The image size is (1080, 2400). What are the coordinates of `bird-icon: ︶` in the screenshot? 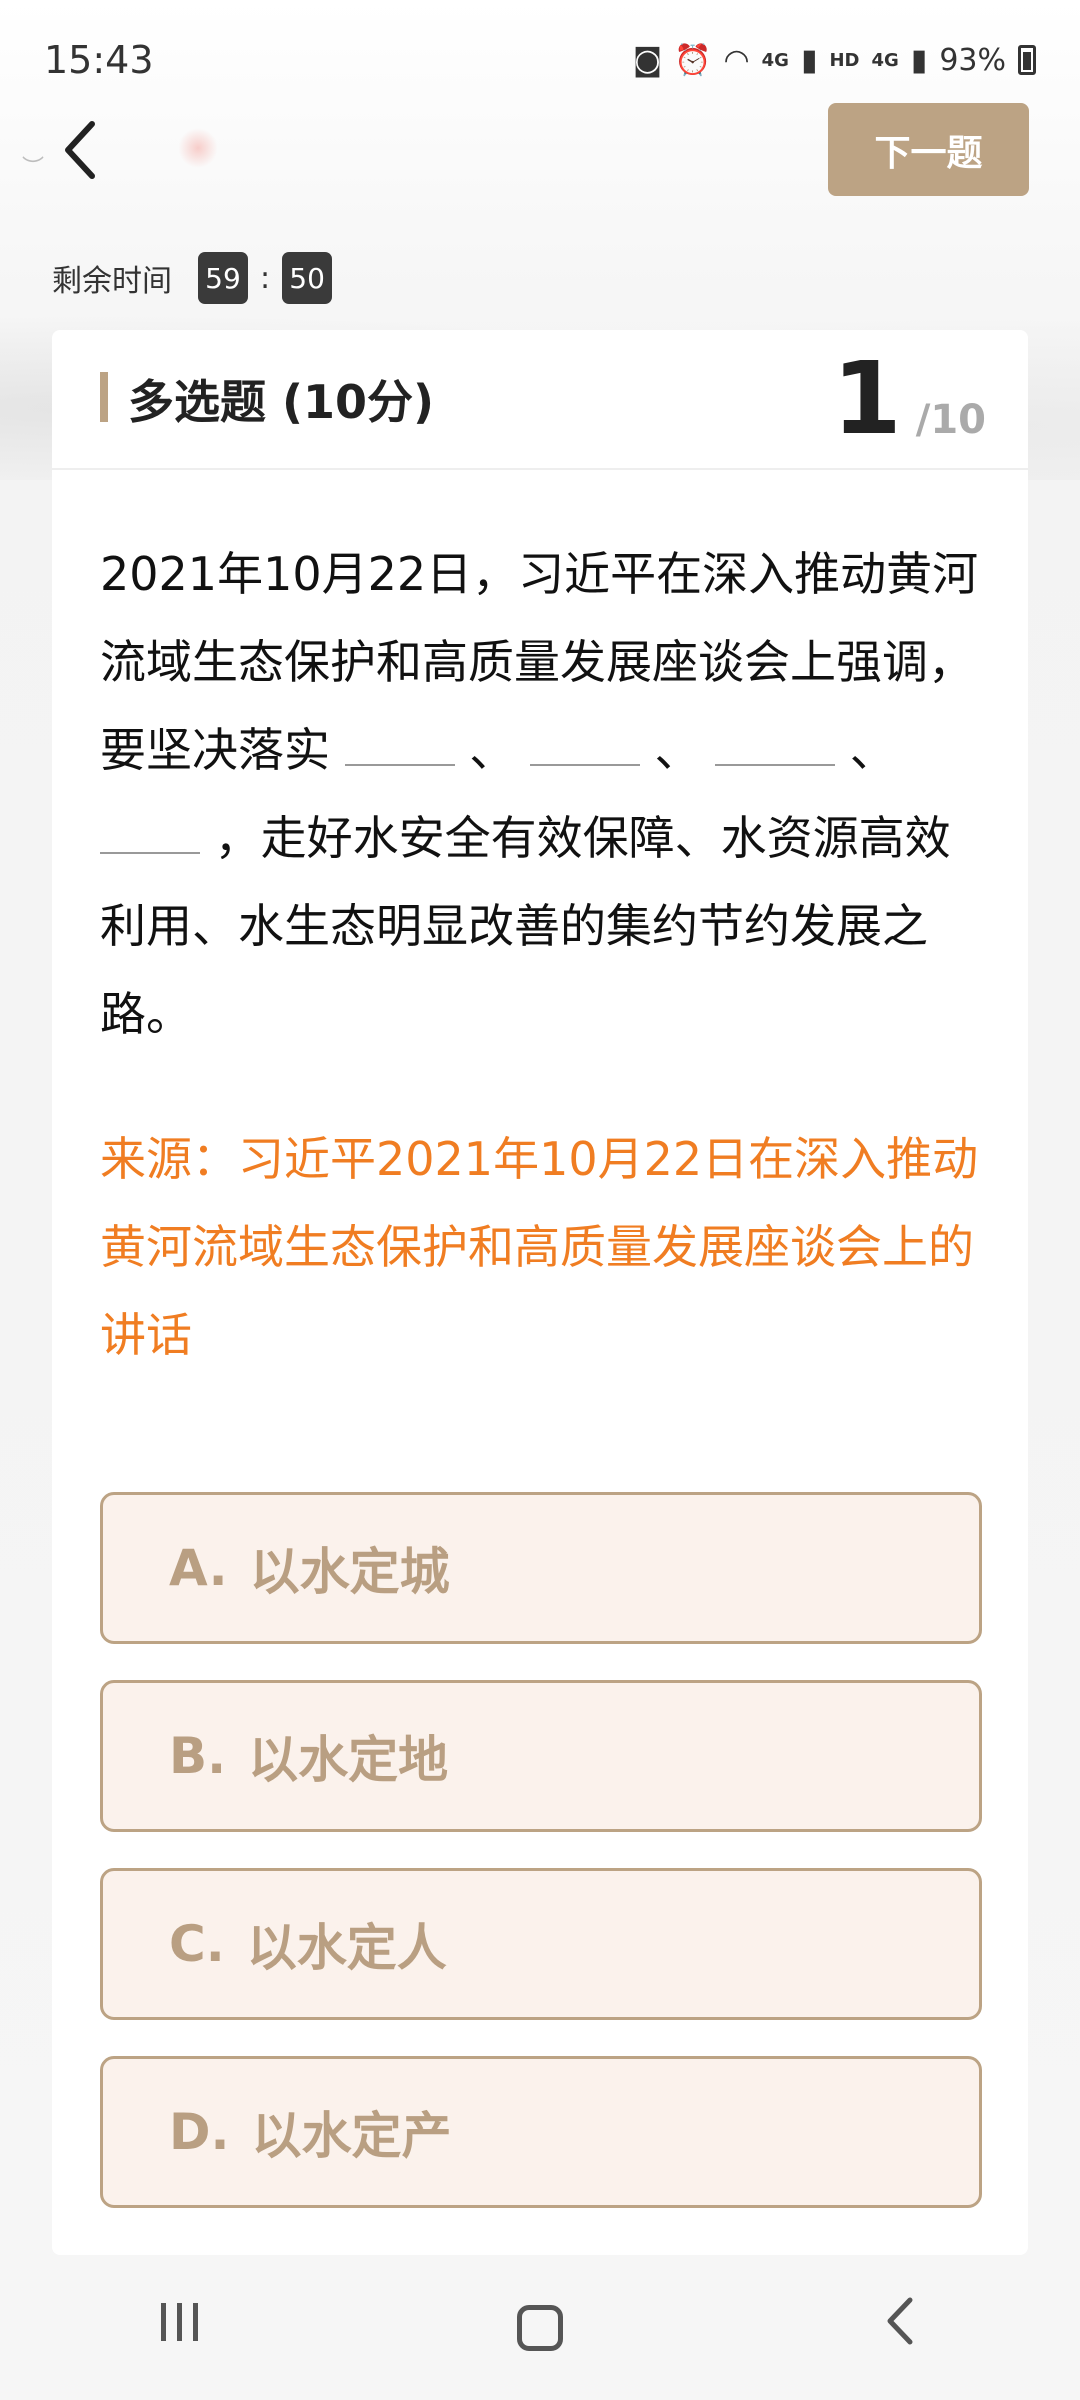 It's located at (33, 168).